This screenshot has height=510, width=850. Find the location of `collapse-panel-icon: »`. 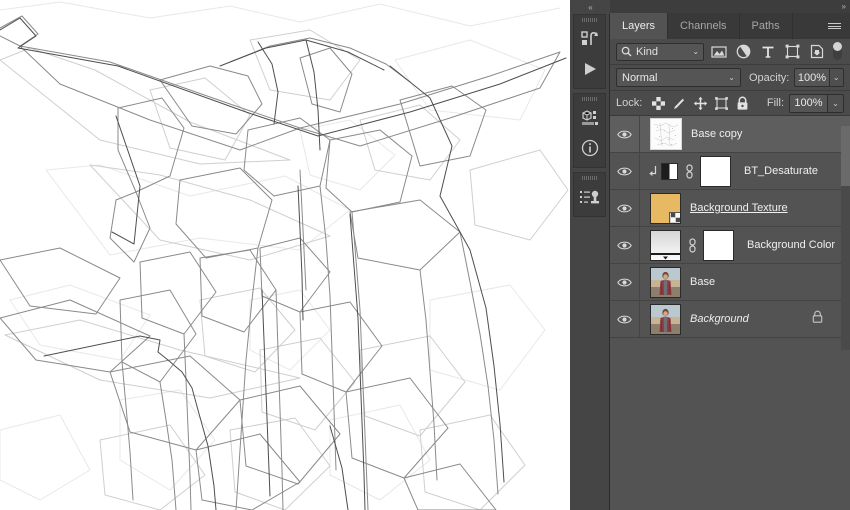

collapse-panel-icon: » is located at coordinates (844, 6).